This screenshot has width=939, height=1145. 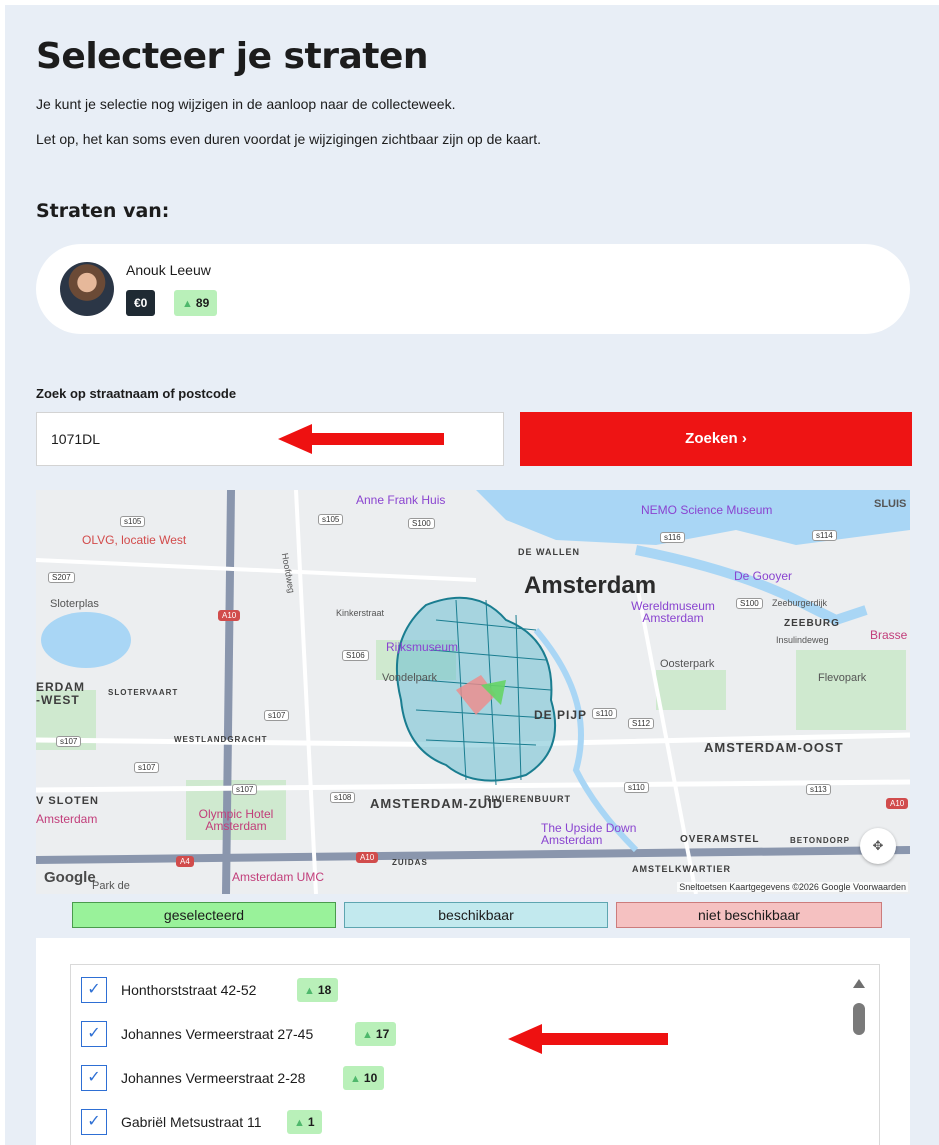 What do you see at coordinates (311, 1122) in the screenshot?
I see `street-homes-count: 1` at bounding box center [311, 1122].